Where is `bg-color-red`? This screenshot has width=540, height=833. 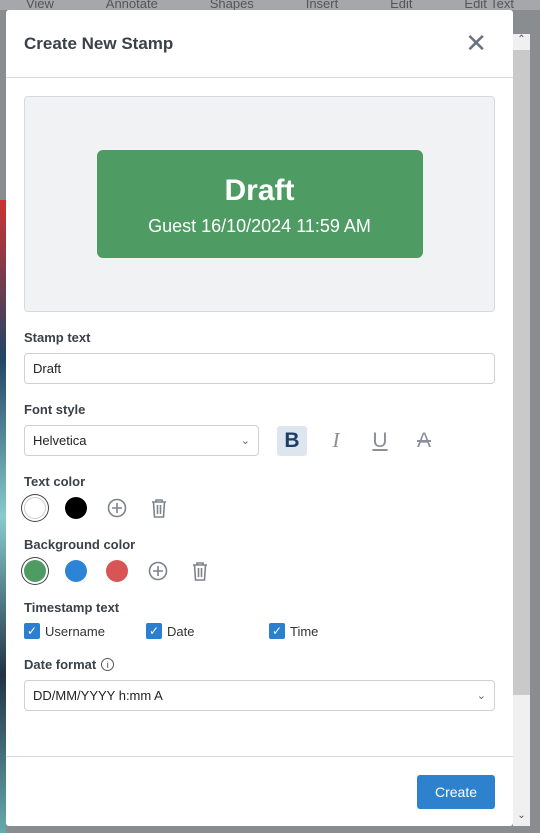 bg-color-red is located at coordinates (117, 571).